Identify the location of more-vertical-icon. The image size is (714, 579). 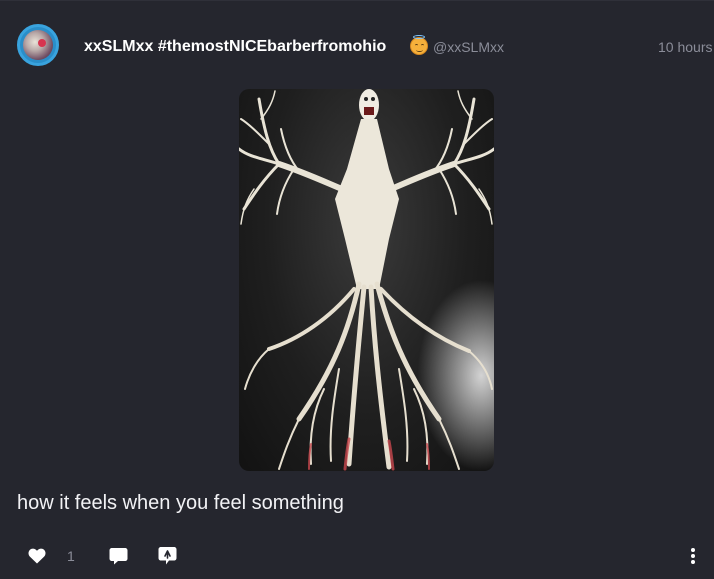
(693, 556).